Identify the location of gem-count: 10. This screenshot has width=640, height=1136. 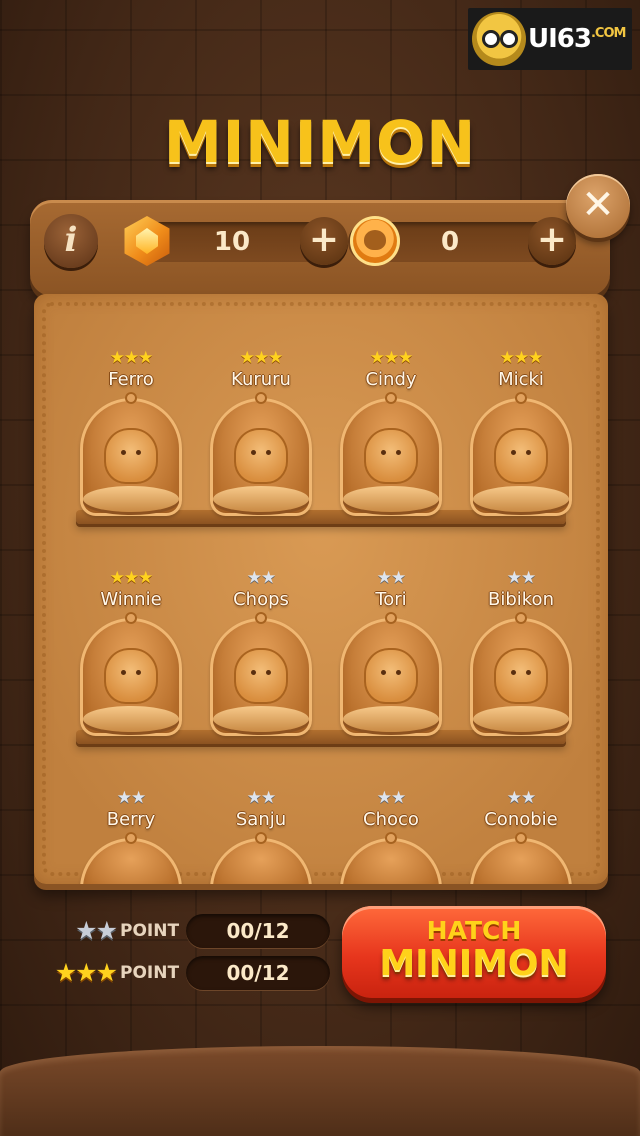
(232, 242).